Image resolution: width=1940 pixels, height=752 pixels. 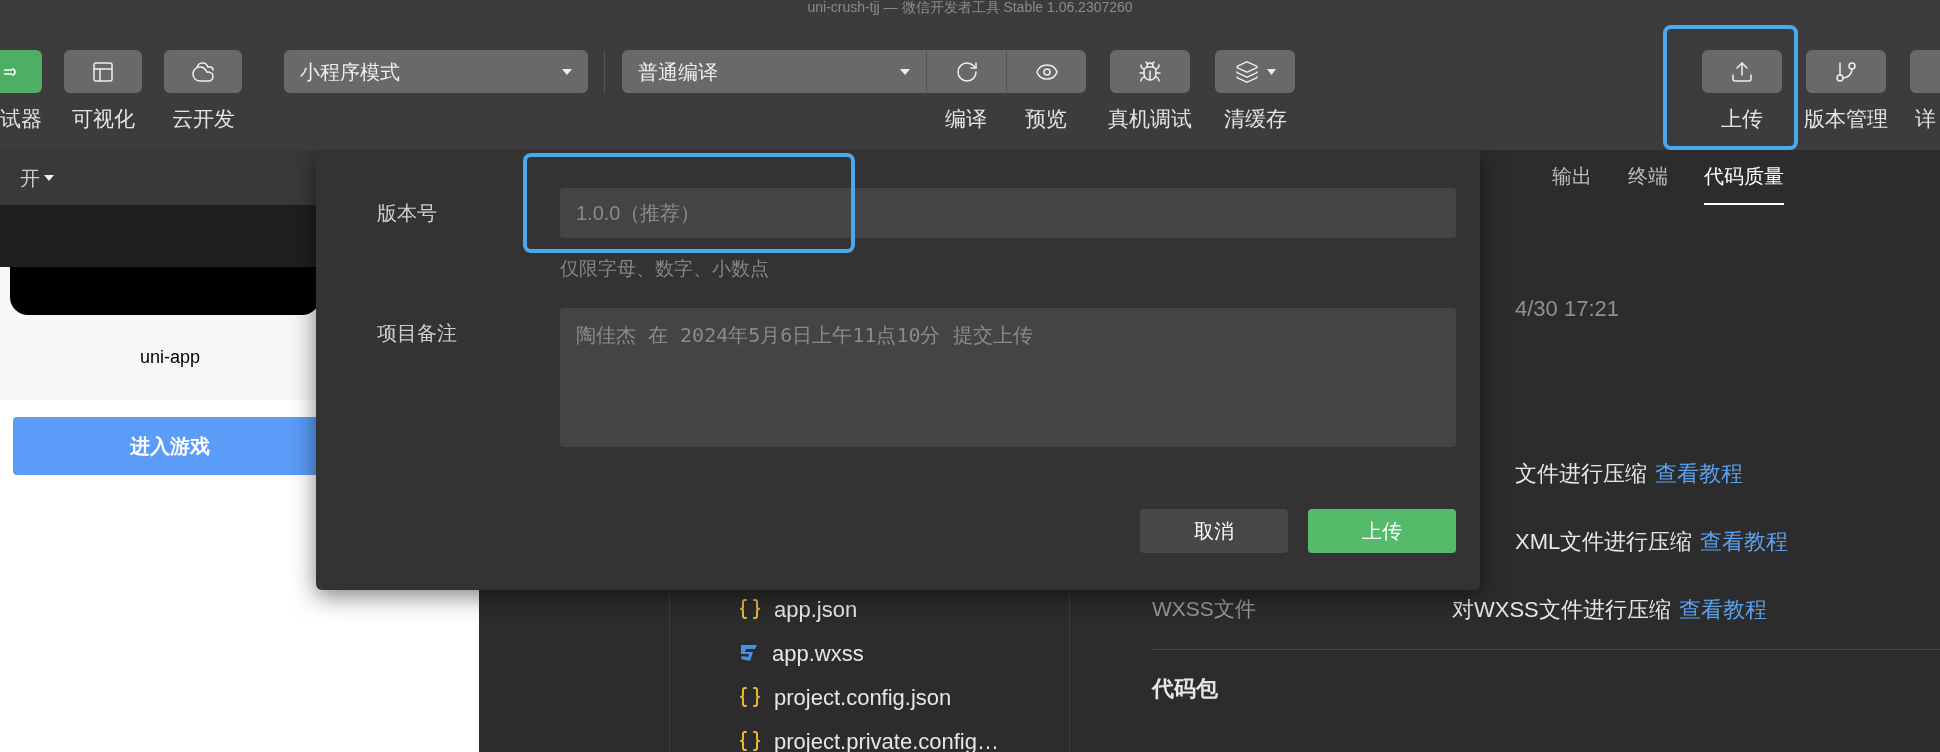 I want to click on toolbar-label: 上传, so click(x=1742, y=119).